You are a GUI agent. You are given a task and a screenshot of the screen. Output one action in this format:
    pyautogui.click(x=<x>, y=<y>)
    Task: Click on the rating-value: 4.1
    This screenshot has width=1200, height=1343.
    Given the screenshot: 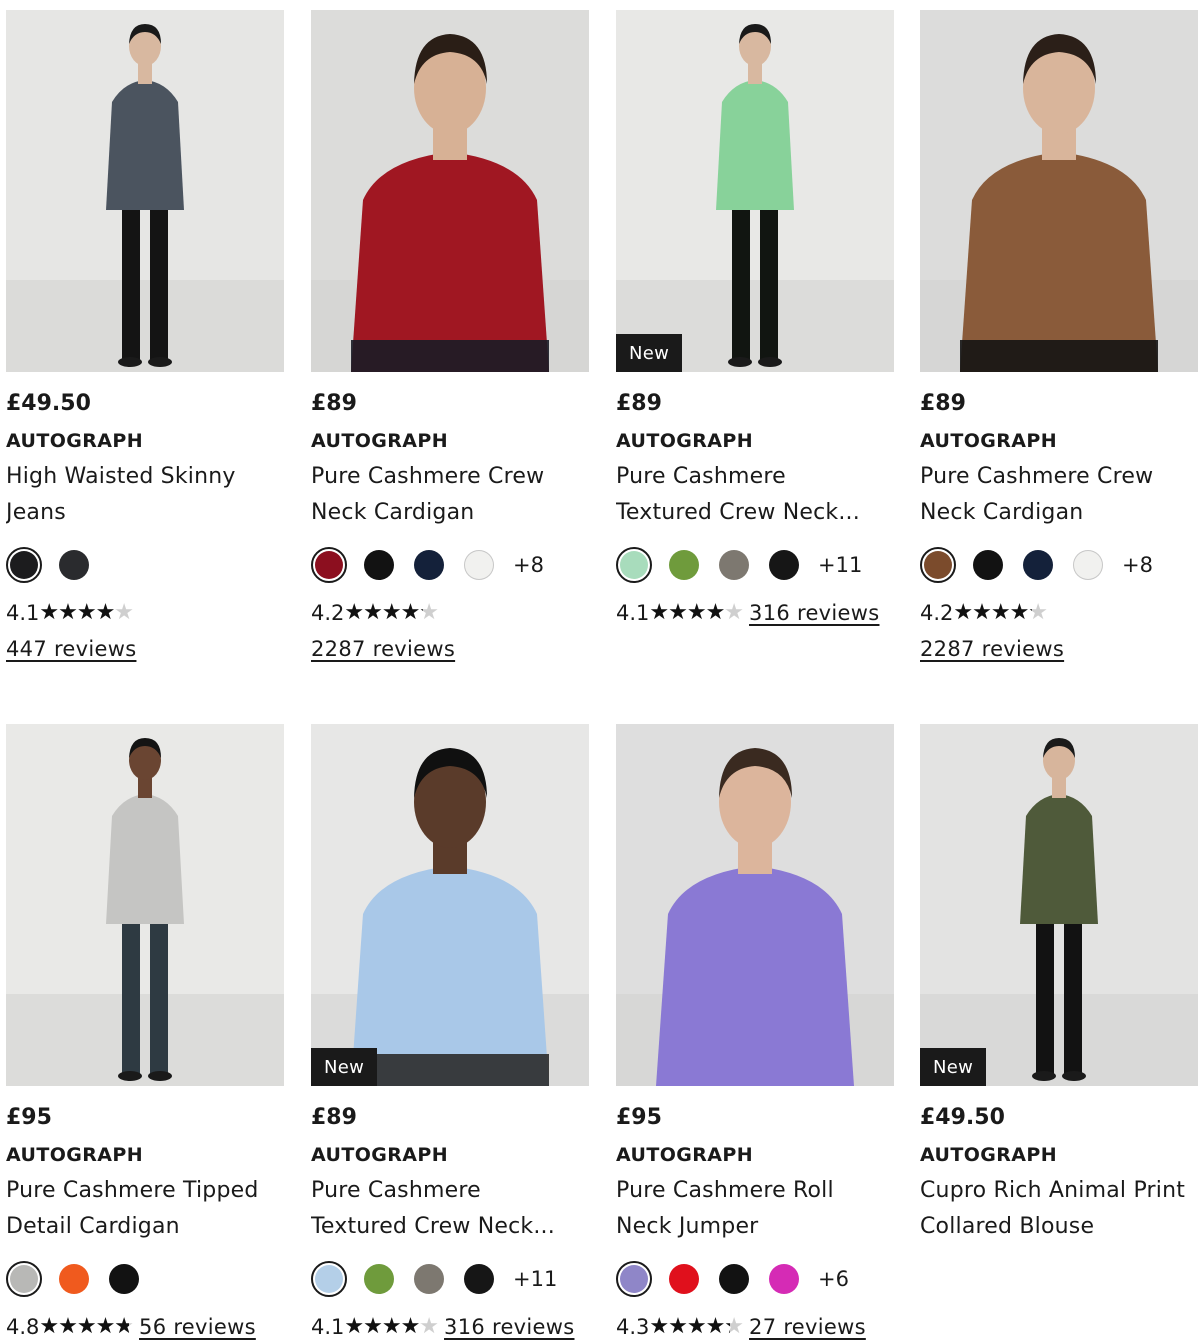 What is the action you would take?
    pyautogui.click(x=328, y=1327)
    